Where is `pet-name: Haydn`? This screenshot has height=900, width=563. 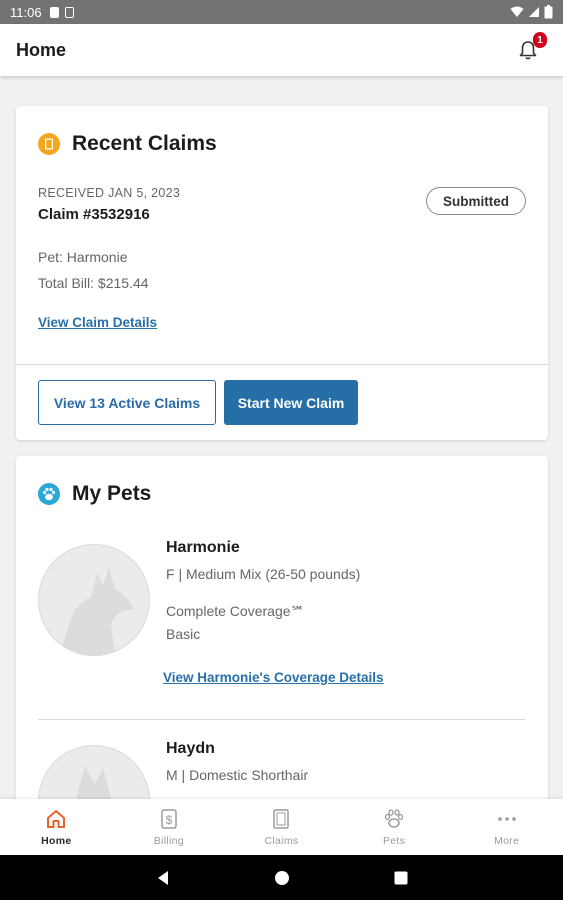
pet-name: Haydn is located at coordinates (190, 748).